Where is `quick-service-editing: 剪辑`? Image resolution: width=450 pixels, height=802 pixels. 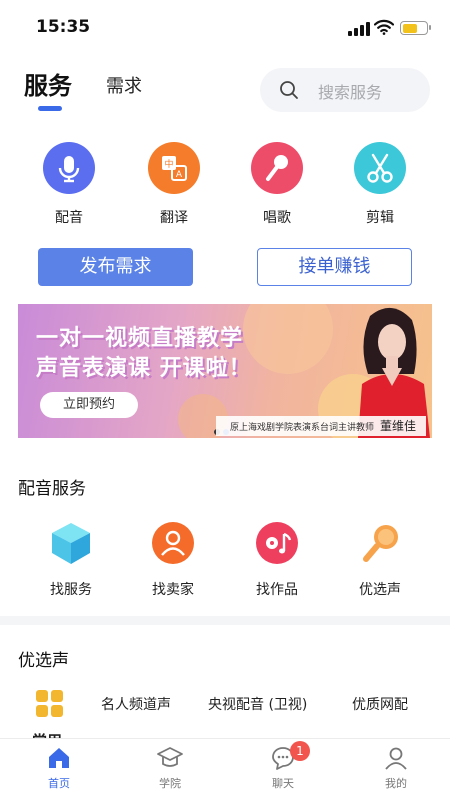
quick-service-editing: 剪辑 is located at coordinates (380, 184).